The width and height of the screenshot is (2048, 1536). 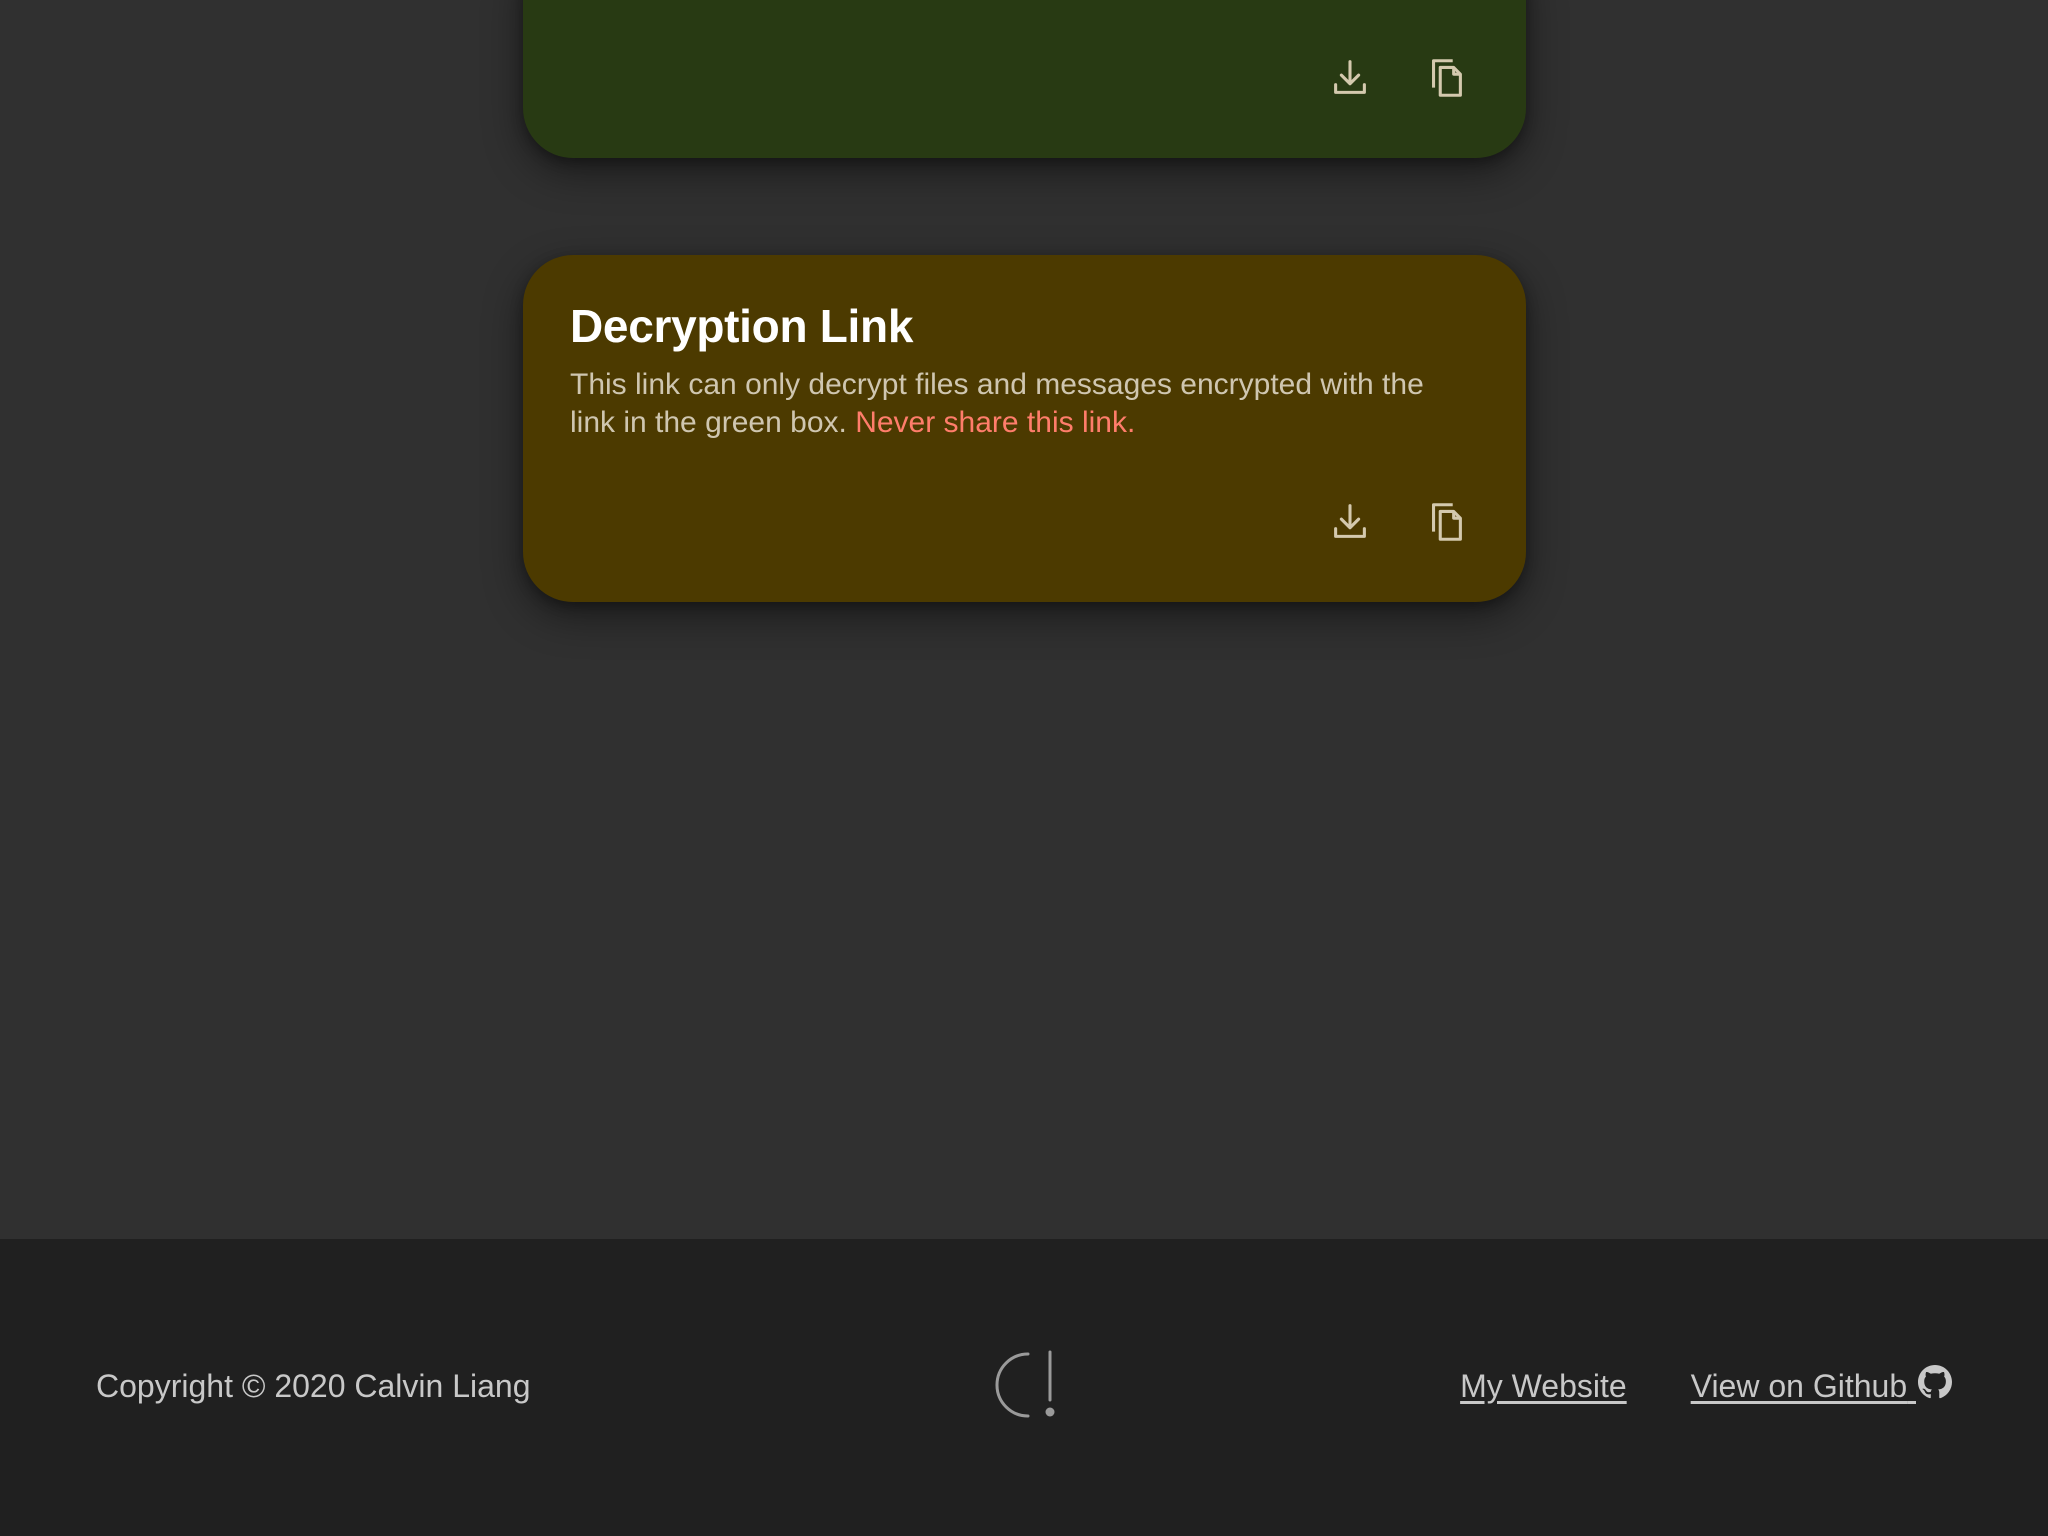 I want to click on github-icon, so click(x=1935, y=1382).